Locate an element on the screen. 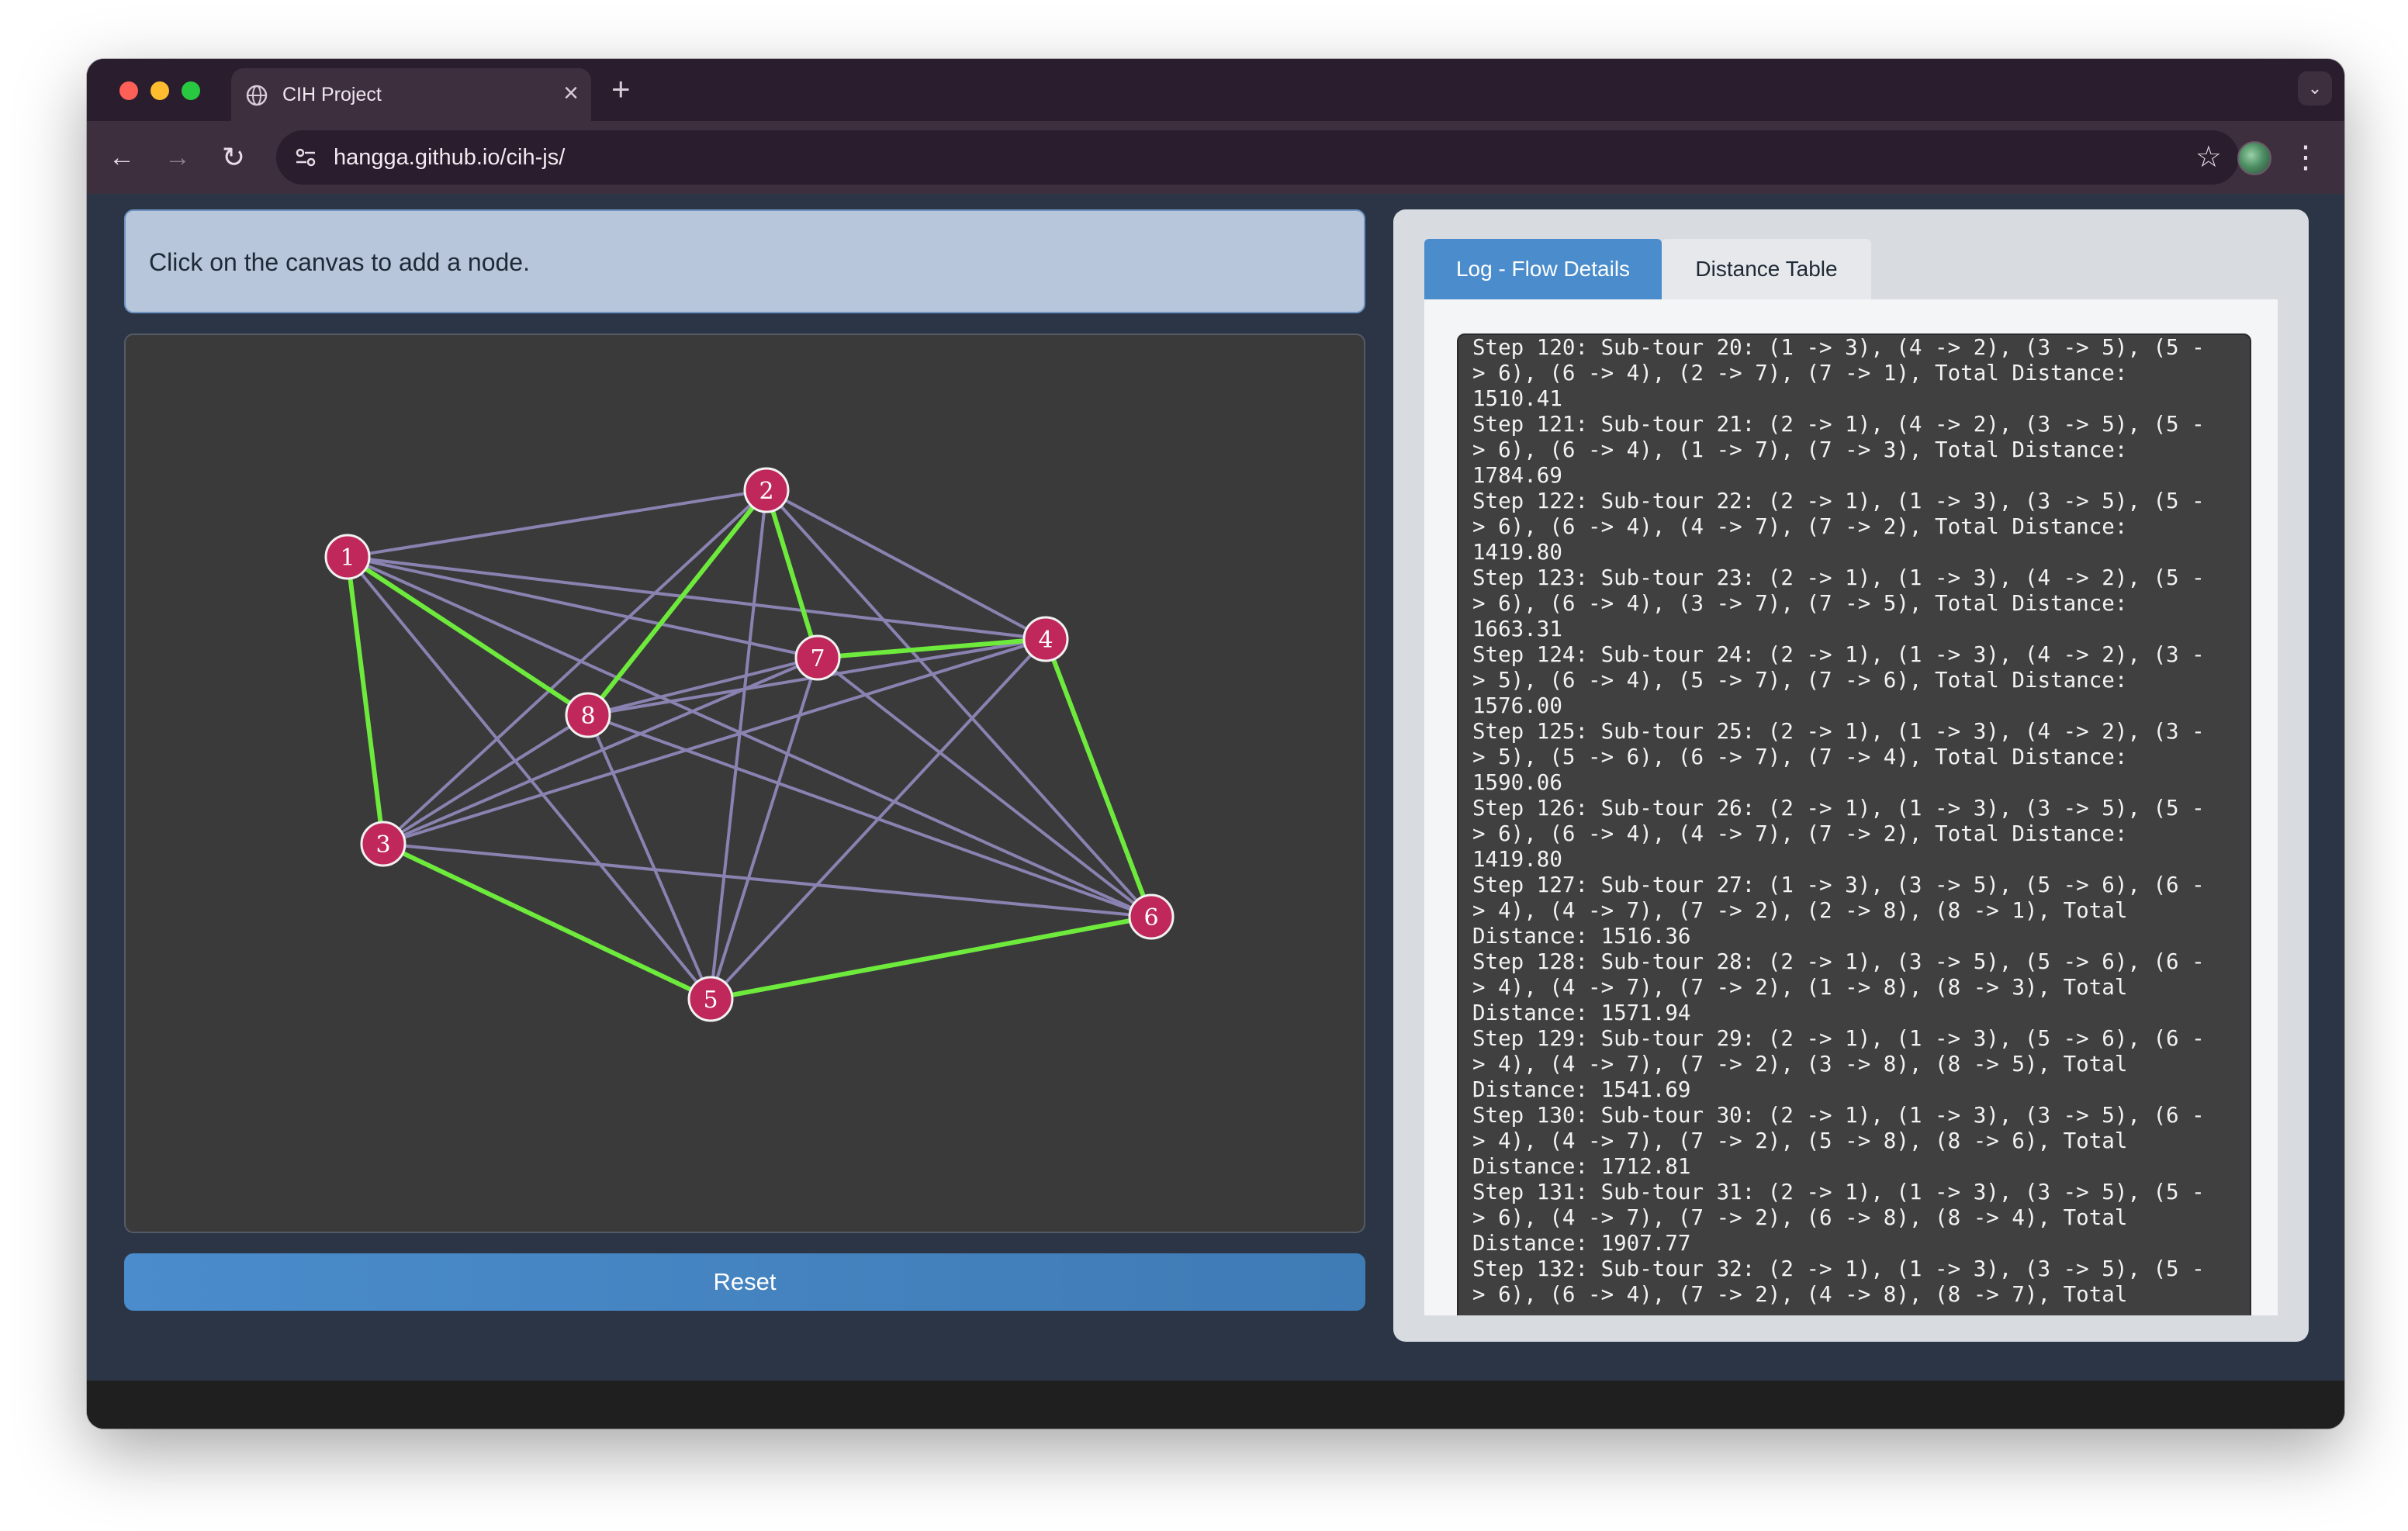  log-line: Distance: 1712.81 is located at coordinates (1581, 1166).